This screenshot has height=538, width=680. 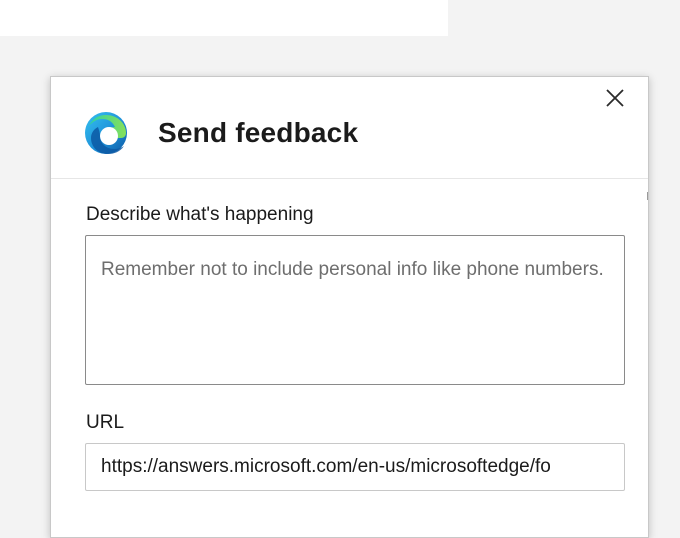 I want to click on microsoft-edge-logo-icon, so click(x=106, y=133).